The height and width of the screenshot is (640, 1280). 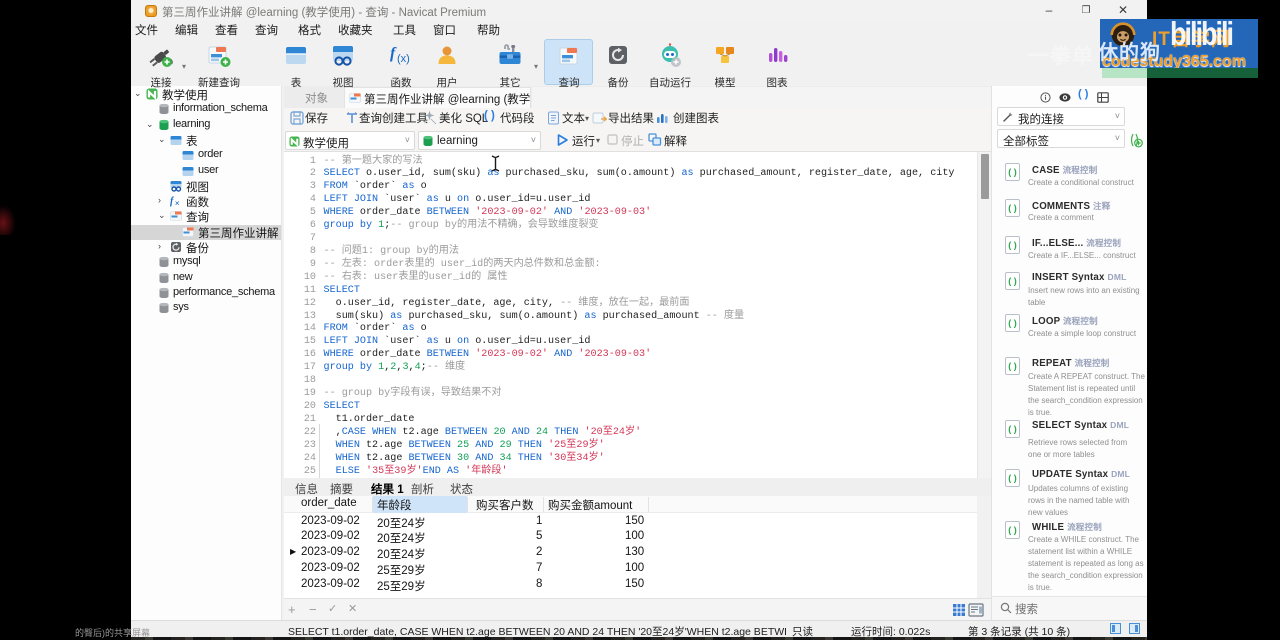 I want to click on svg-text: (x), so click(x=403, y=59).